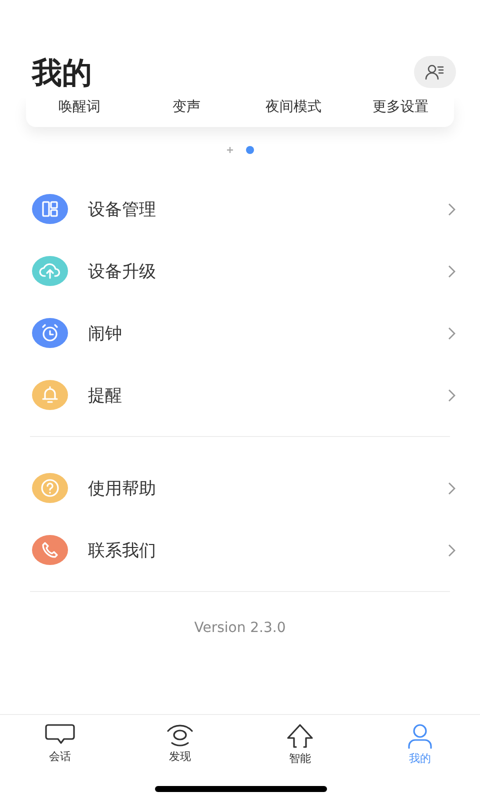  I want to click on devices-icon, so click(50, 209).